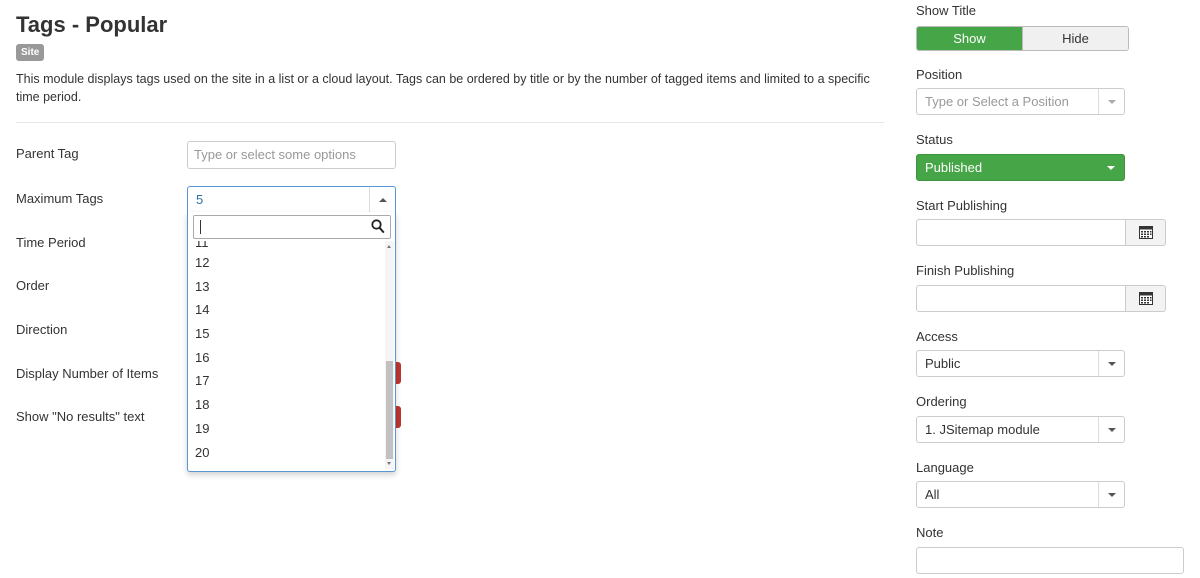  I want to click on maximum-tags-value: 5, so click(200, 199).